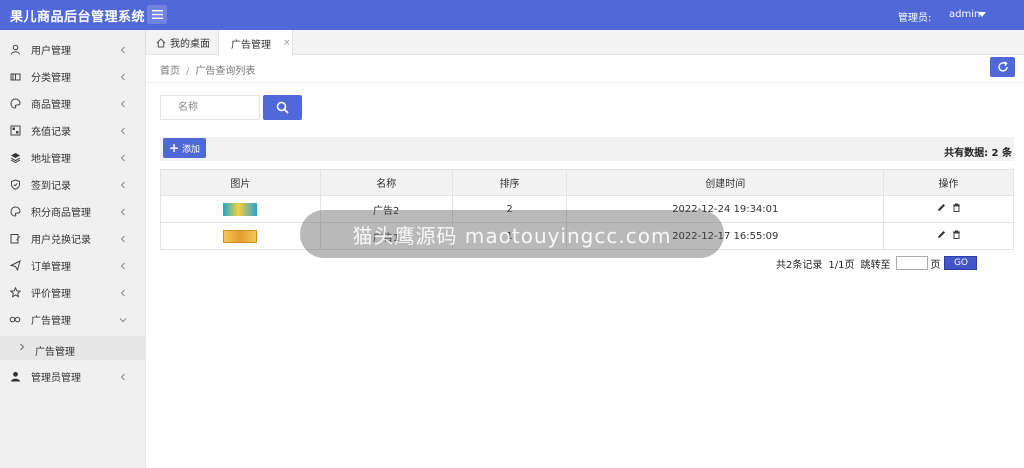  I want to click on sidebar-item-ads: 广告管理, so click(73, 319).